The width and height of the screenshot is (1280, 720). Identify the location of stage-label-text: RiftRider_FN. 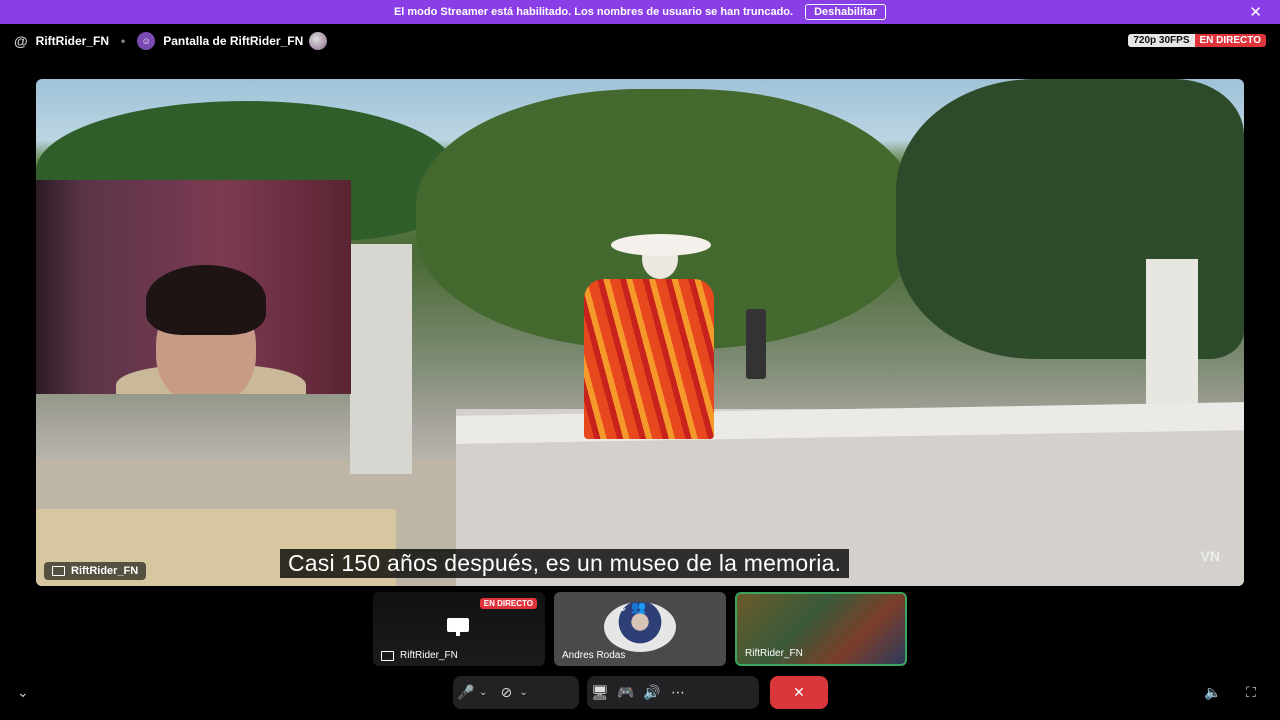
(105, 571).